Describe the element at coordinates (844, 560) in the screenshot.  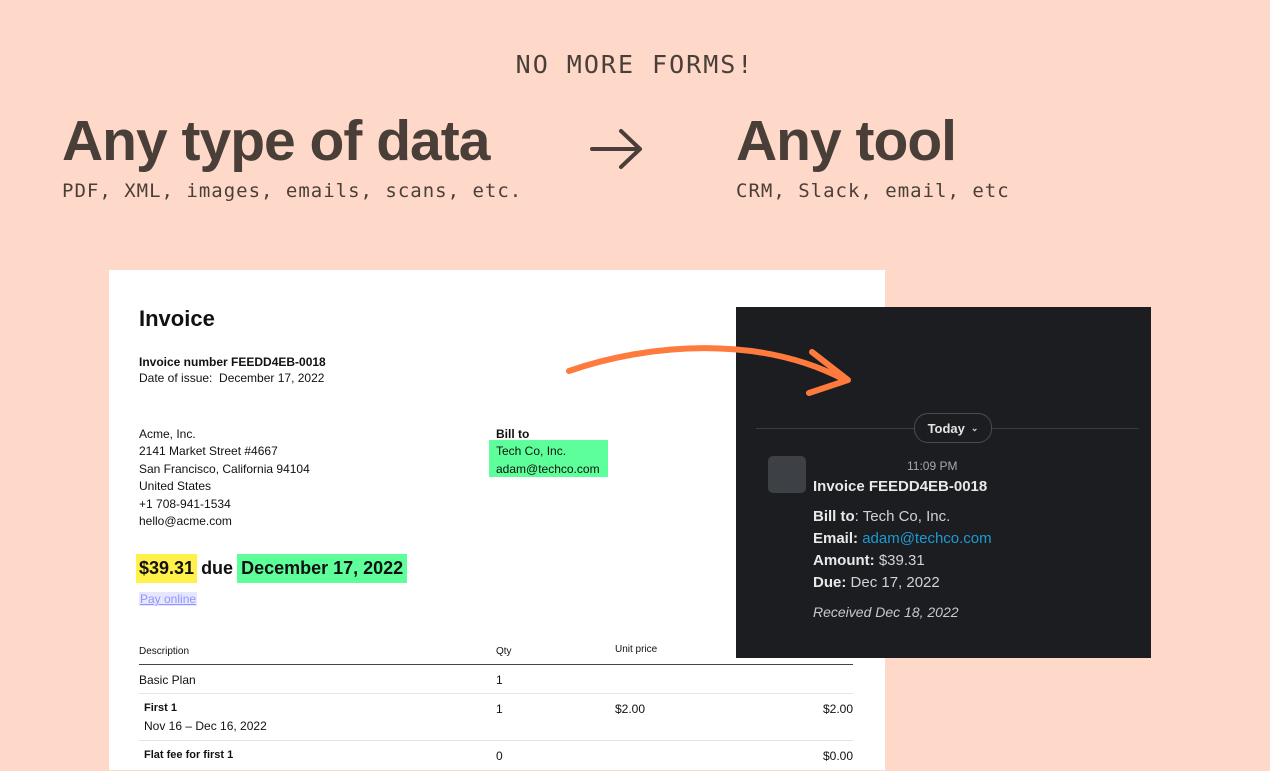
I see `amount-key: Amount:` at that location.